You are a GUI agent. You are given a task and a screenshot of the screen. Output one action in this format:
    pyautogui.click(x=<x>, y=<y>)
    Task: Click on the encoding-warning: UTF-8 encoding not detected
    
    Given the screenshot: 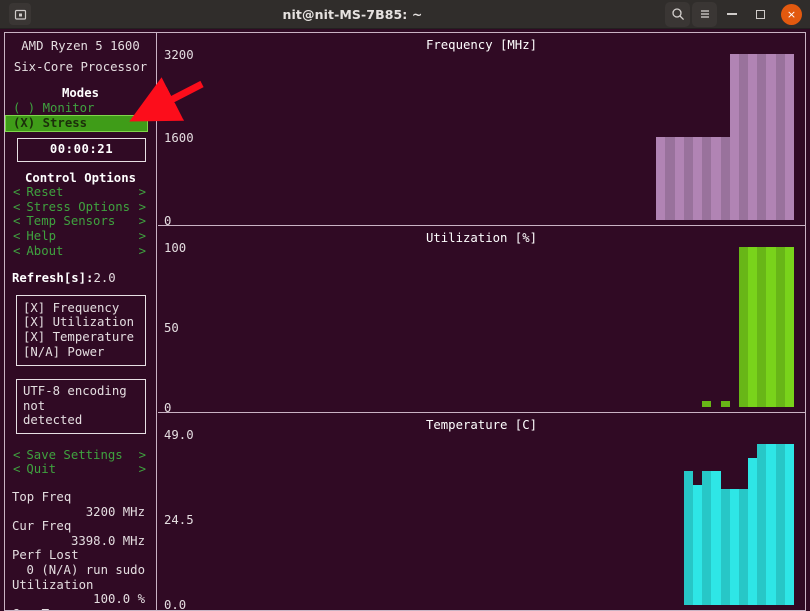 What is the action you would take?
    pyautogui.click(x=81, y=406)
    